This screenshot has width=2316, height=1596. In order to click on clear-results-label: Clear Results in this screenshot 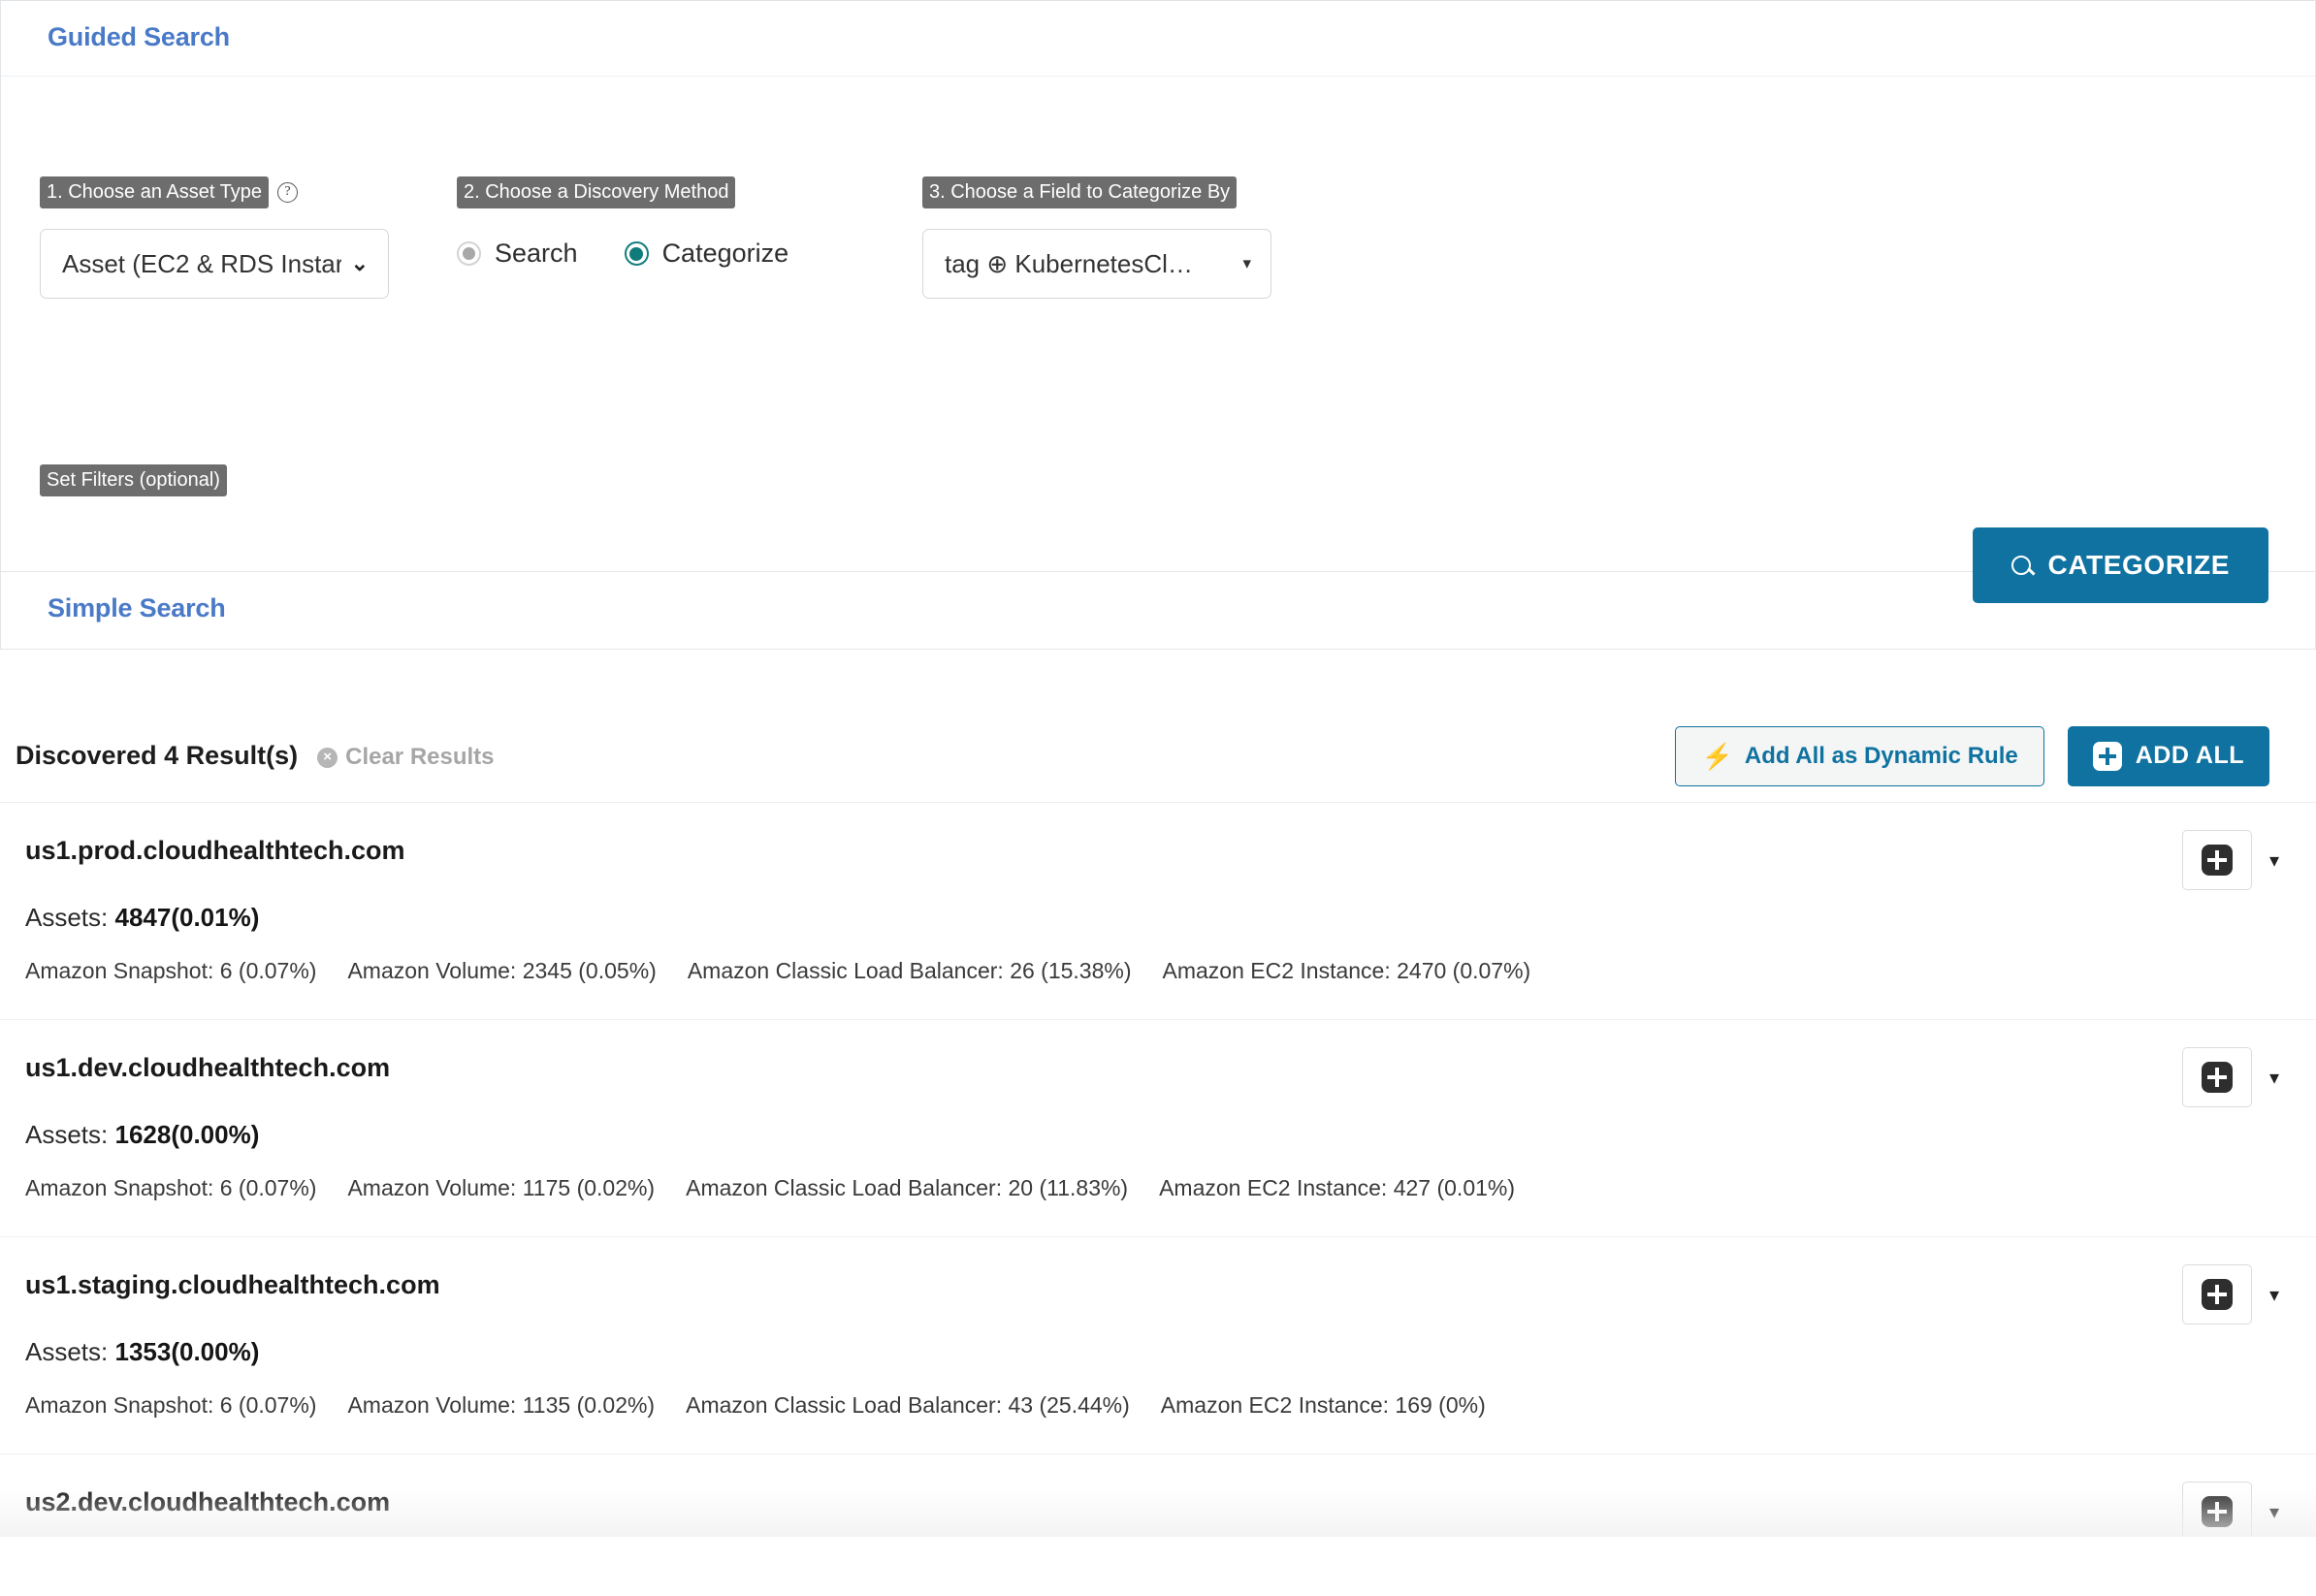, I will do `click(420, 757)`.